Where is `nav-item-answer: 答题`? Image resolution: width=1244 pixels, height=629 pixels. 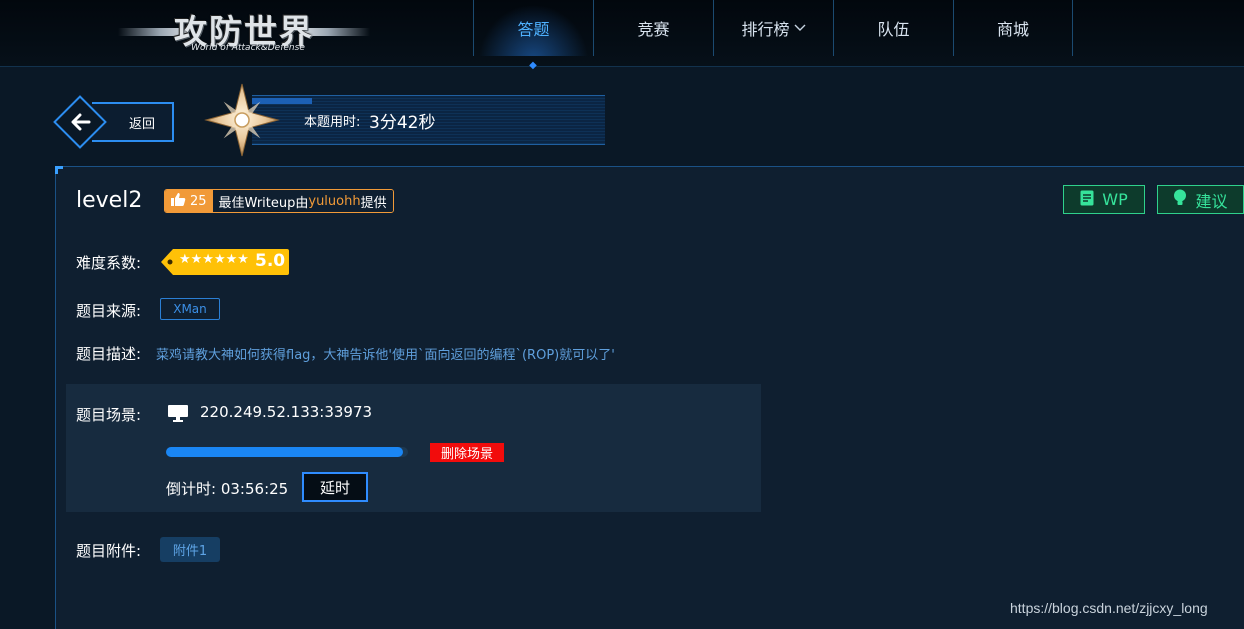
nav-item-answer: 答题 is located at coordinates (533, 28).